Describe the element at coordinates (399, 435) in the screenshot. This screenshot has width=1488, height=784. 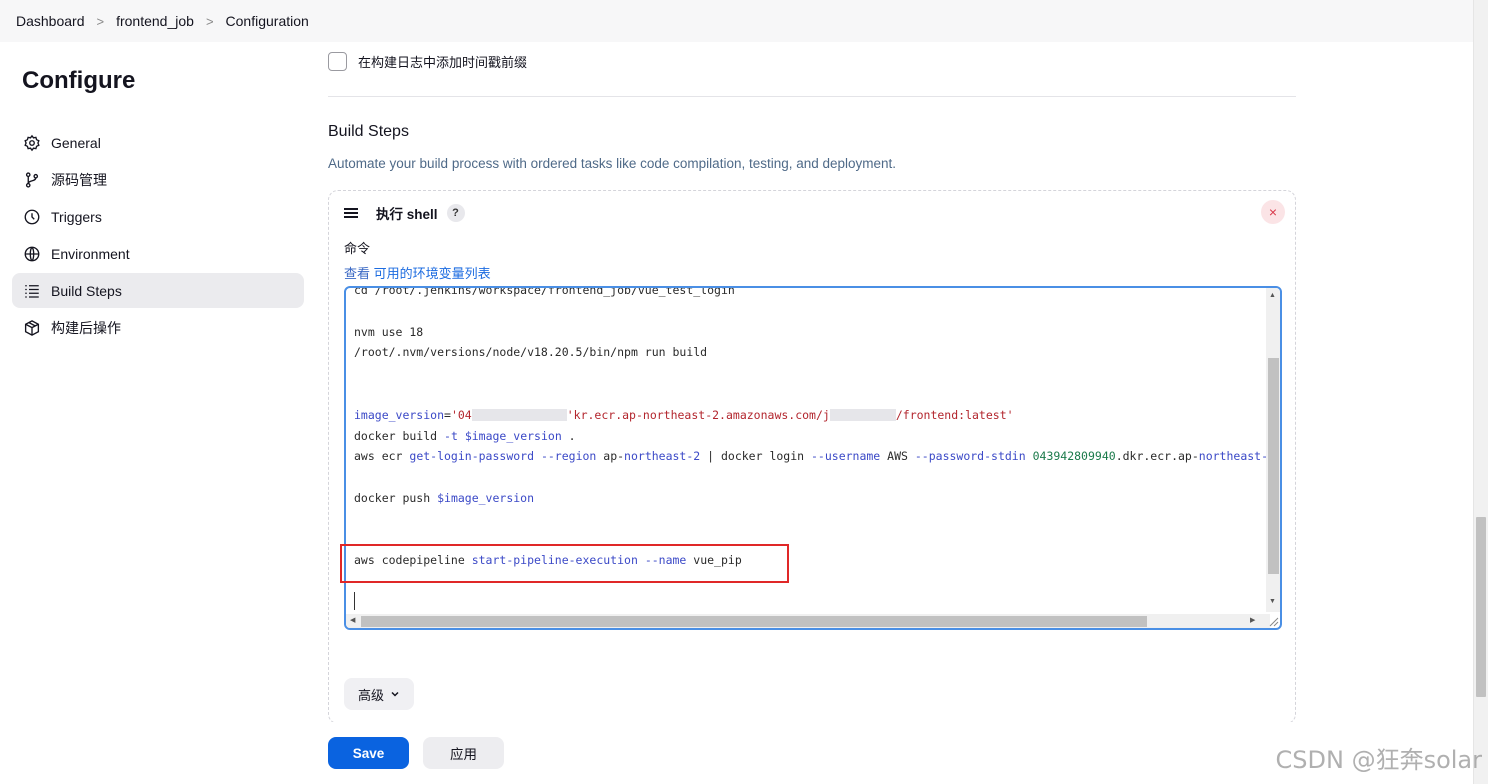
I see `code-token: docker build` at that location.